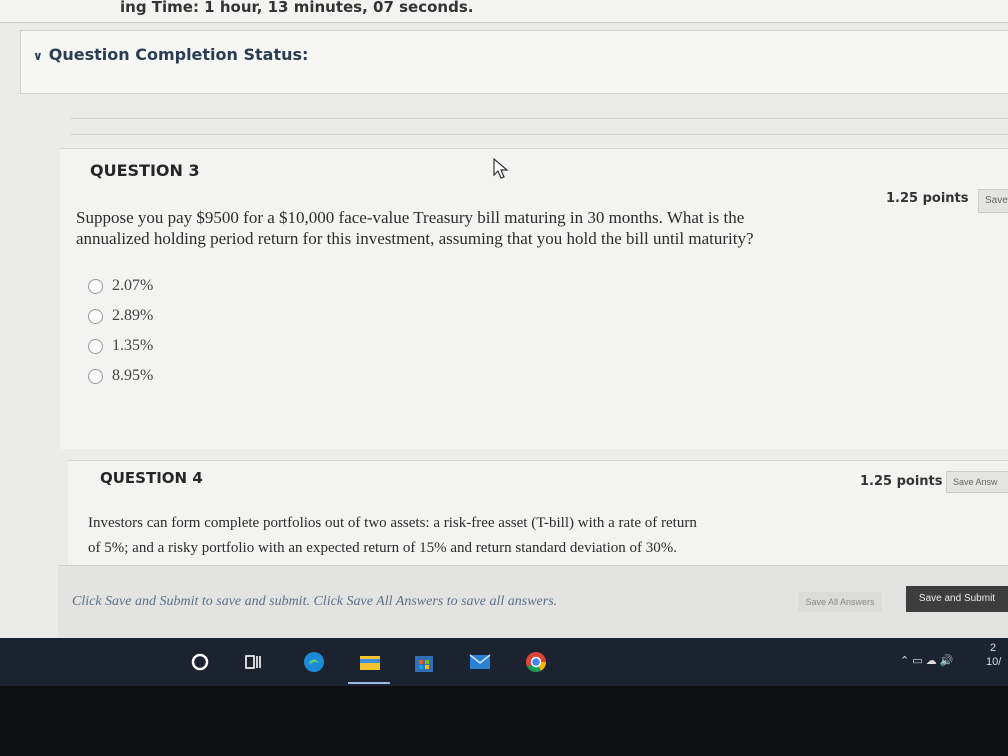 The height and width of the screenshot is (756, 1008). What do you see at coordinates (369, 683) in the screenshot?
I see `active-app-indicator` at bounding box center [369, 683].